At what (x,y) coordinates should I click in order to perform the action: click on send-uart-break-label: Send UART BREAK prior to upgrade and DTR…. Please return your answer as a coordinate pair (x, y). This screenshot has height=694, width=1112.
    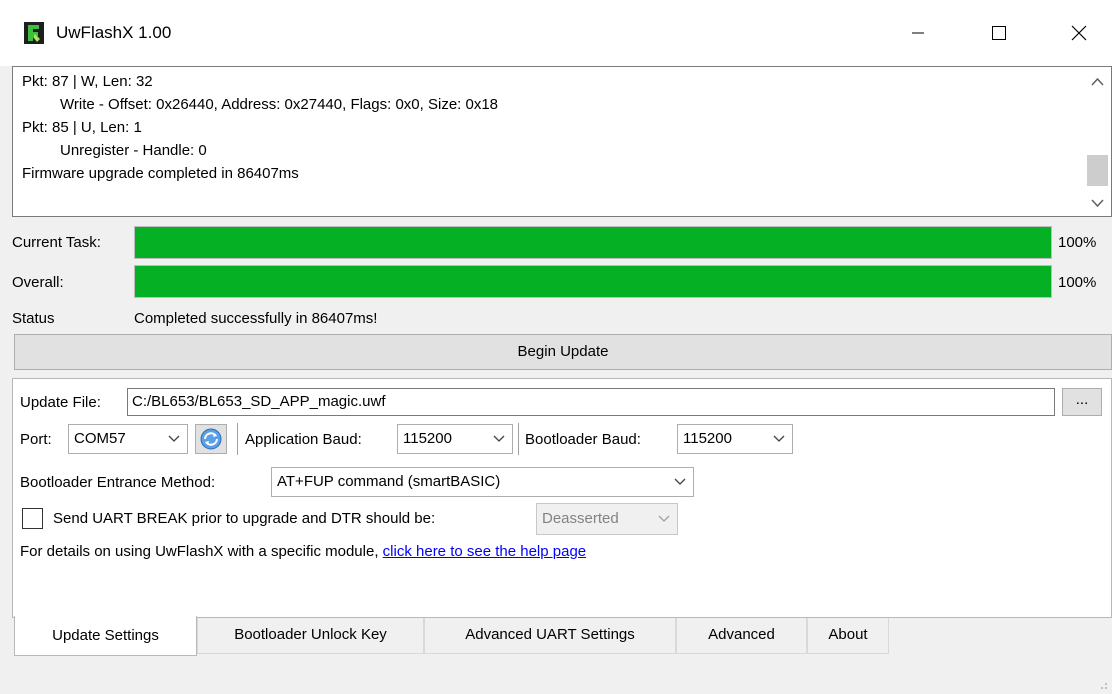
    Looking at the image, I should click on (244, 518).